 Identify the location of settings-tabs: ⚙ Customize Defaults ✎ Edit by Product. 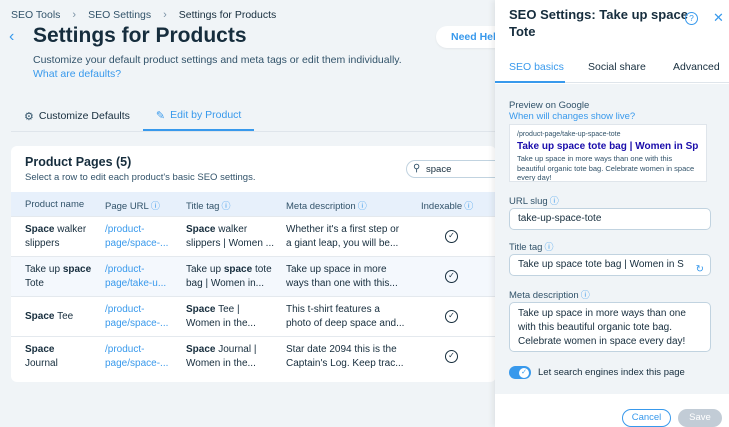
(133, 116).